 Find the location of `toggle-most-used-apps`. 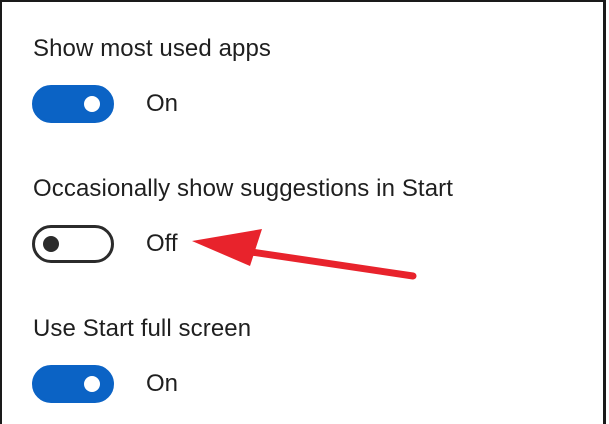

toggle-most-used-apps is located at coordinates (73, 104).